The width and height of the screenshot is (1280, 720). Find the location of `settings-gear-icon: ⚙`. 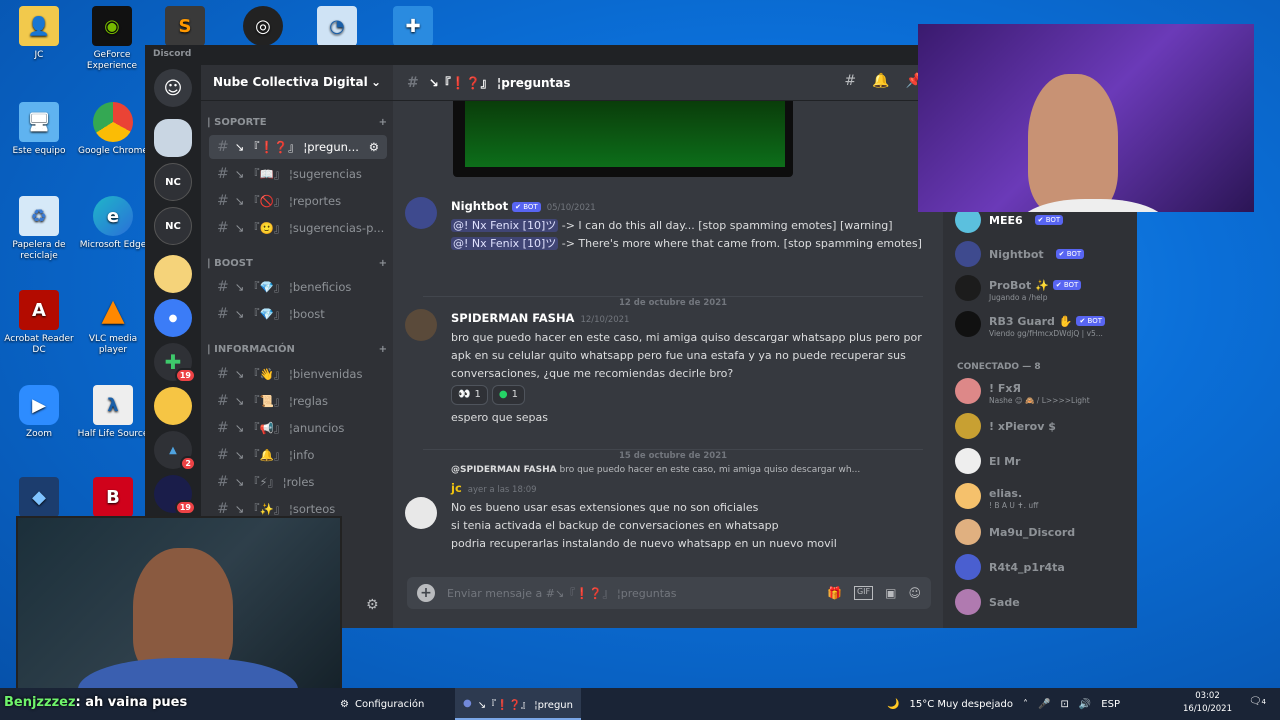

settings-gear-icon: ⚙ is located at coordinates (372, 605).